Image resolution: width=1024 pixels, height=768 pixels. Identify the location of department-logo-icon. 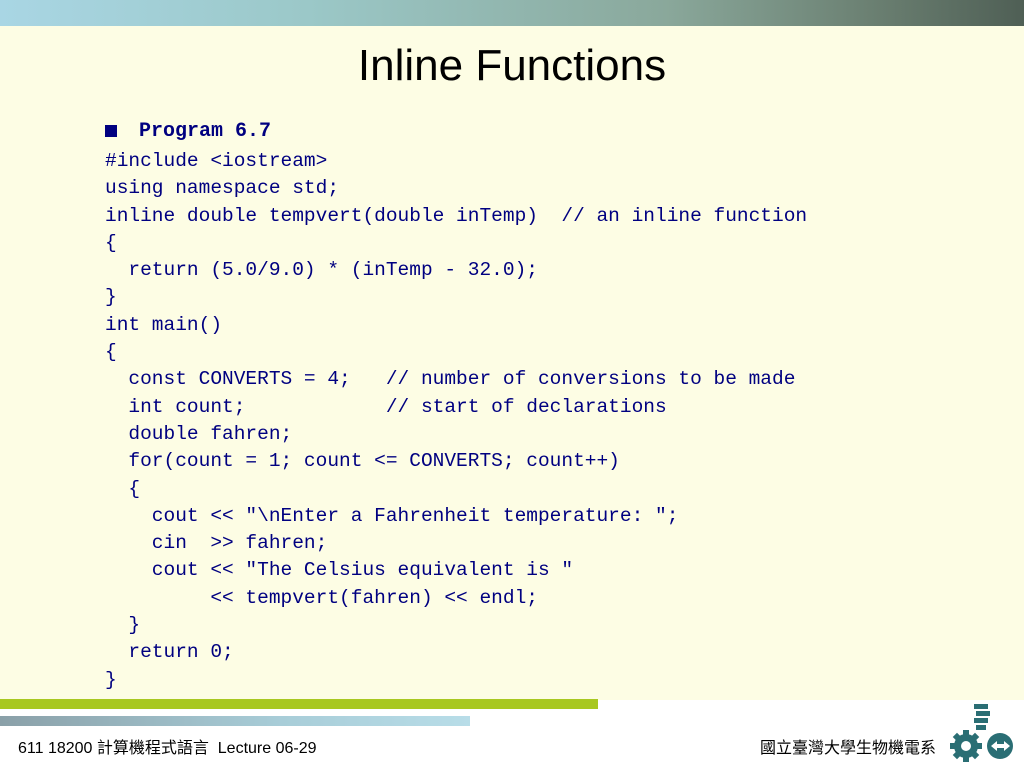
(981, 733).